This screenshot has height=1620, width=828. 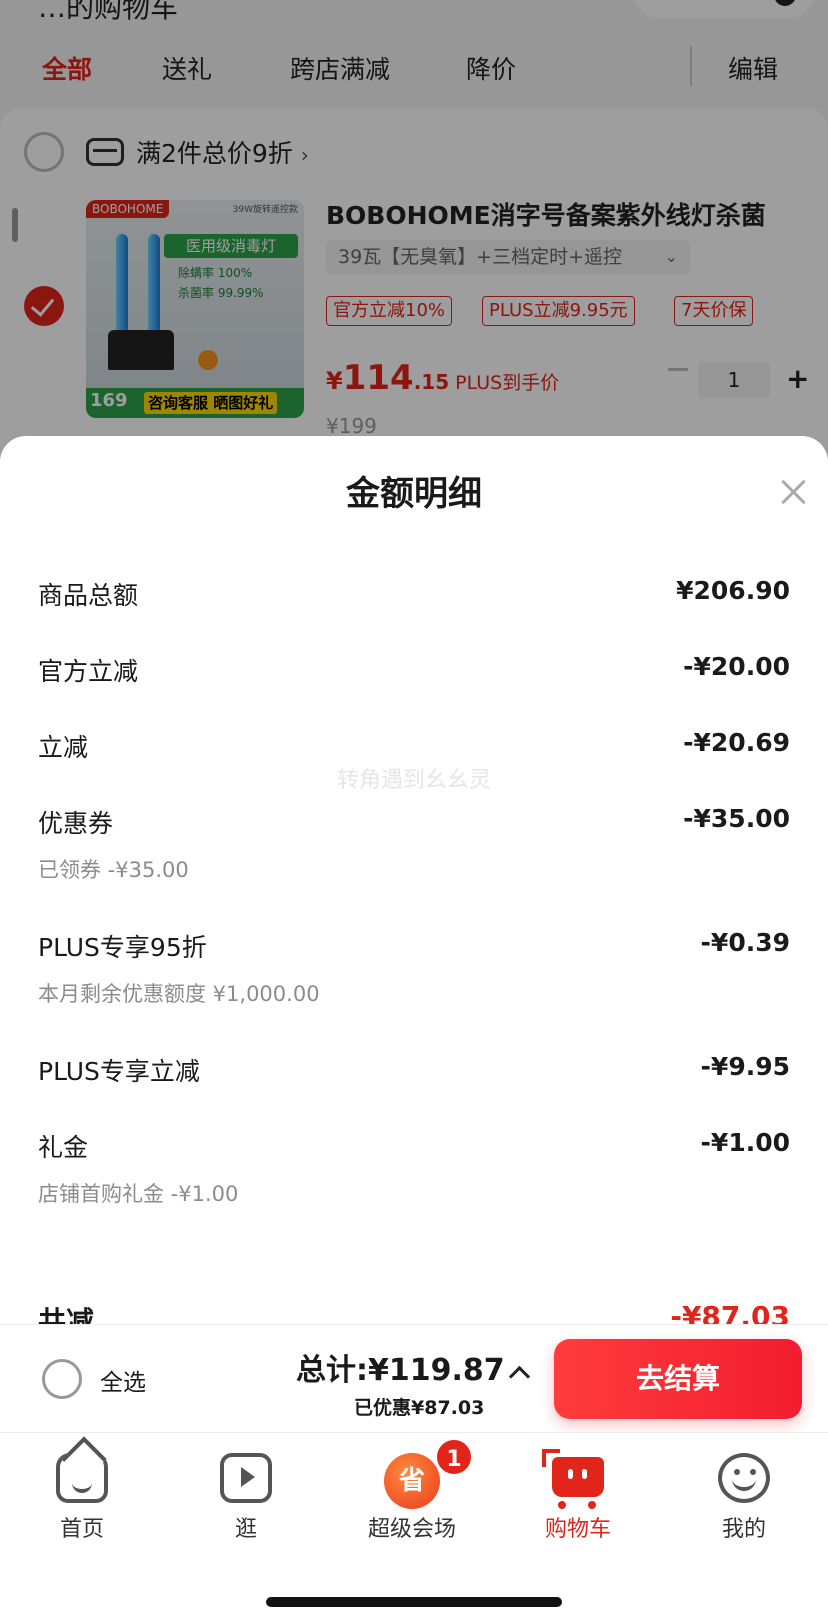 What do you see at coordinates (744, 1478) in the screenshot?
I see `smile-icon` at bounding box center [744, 1478].